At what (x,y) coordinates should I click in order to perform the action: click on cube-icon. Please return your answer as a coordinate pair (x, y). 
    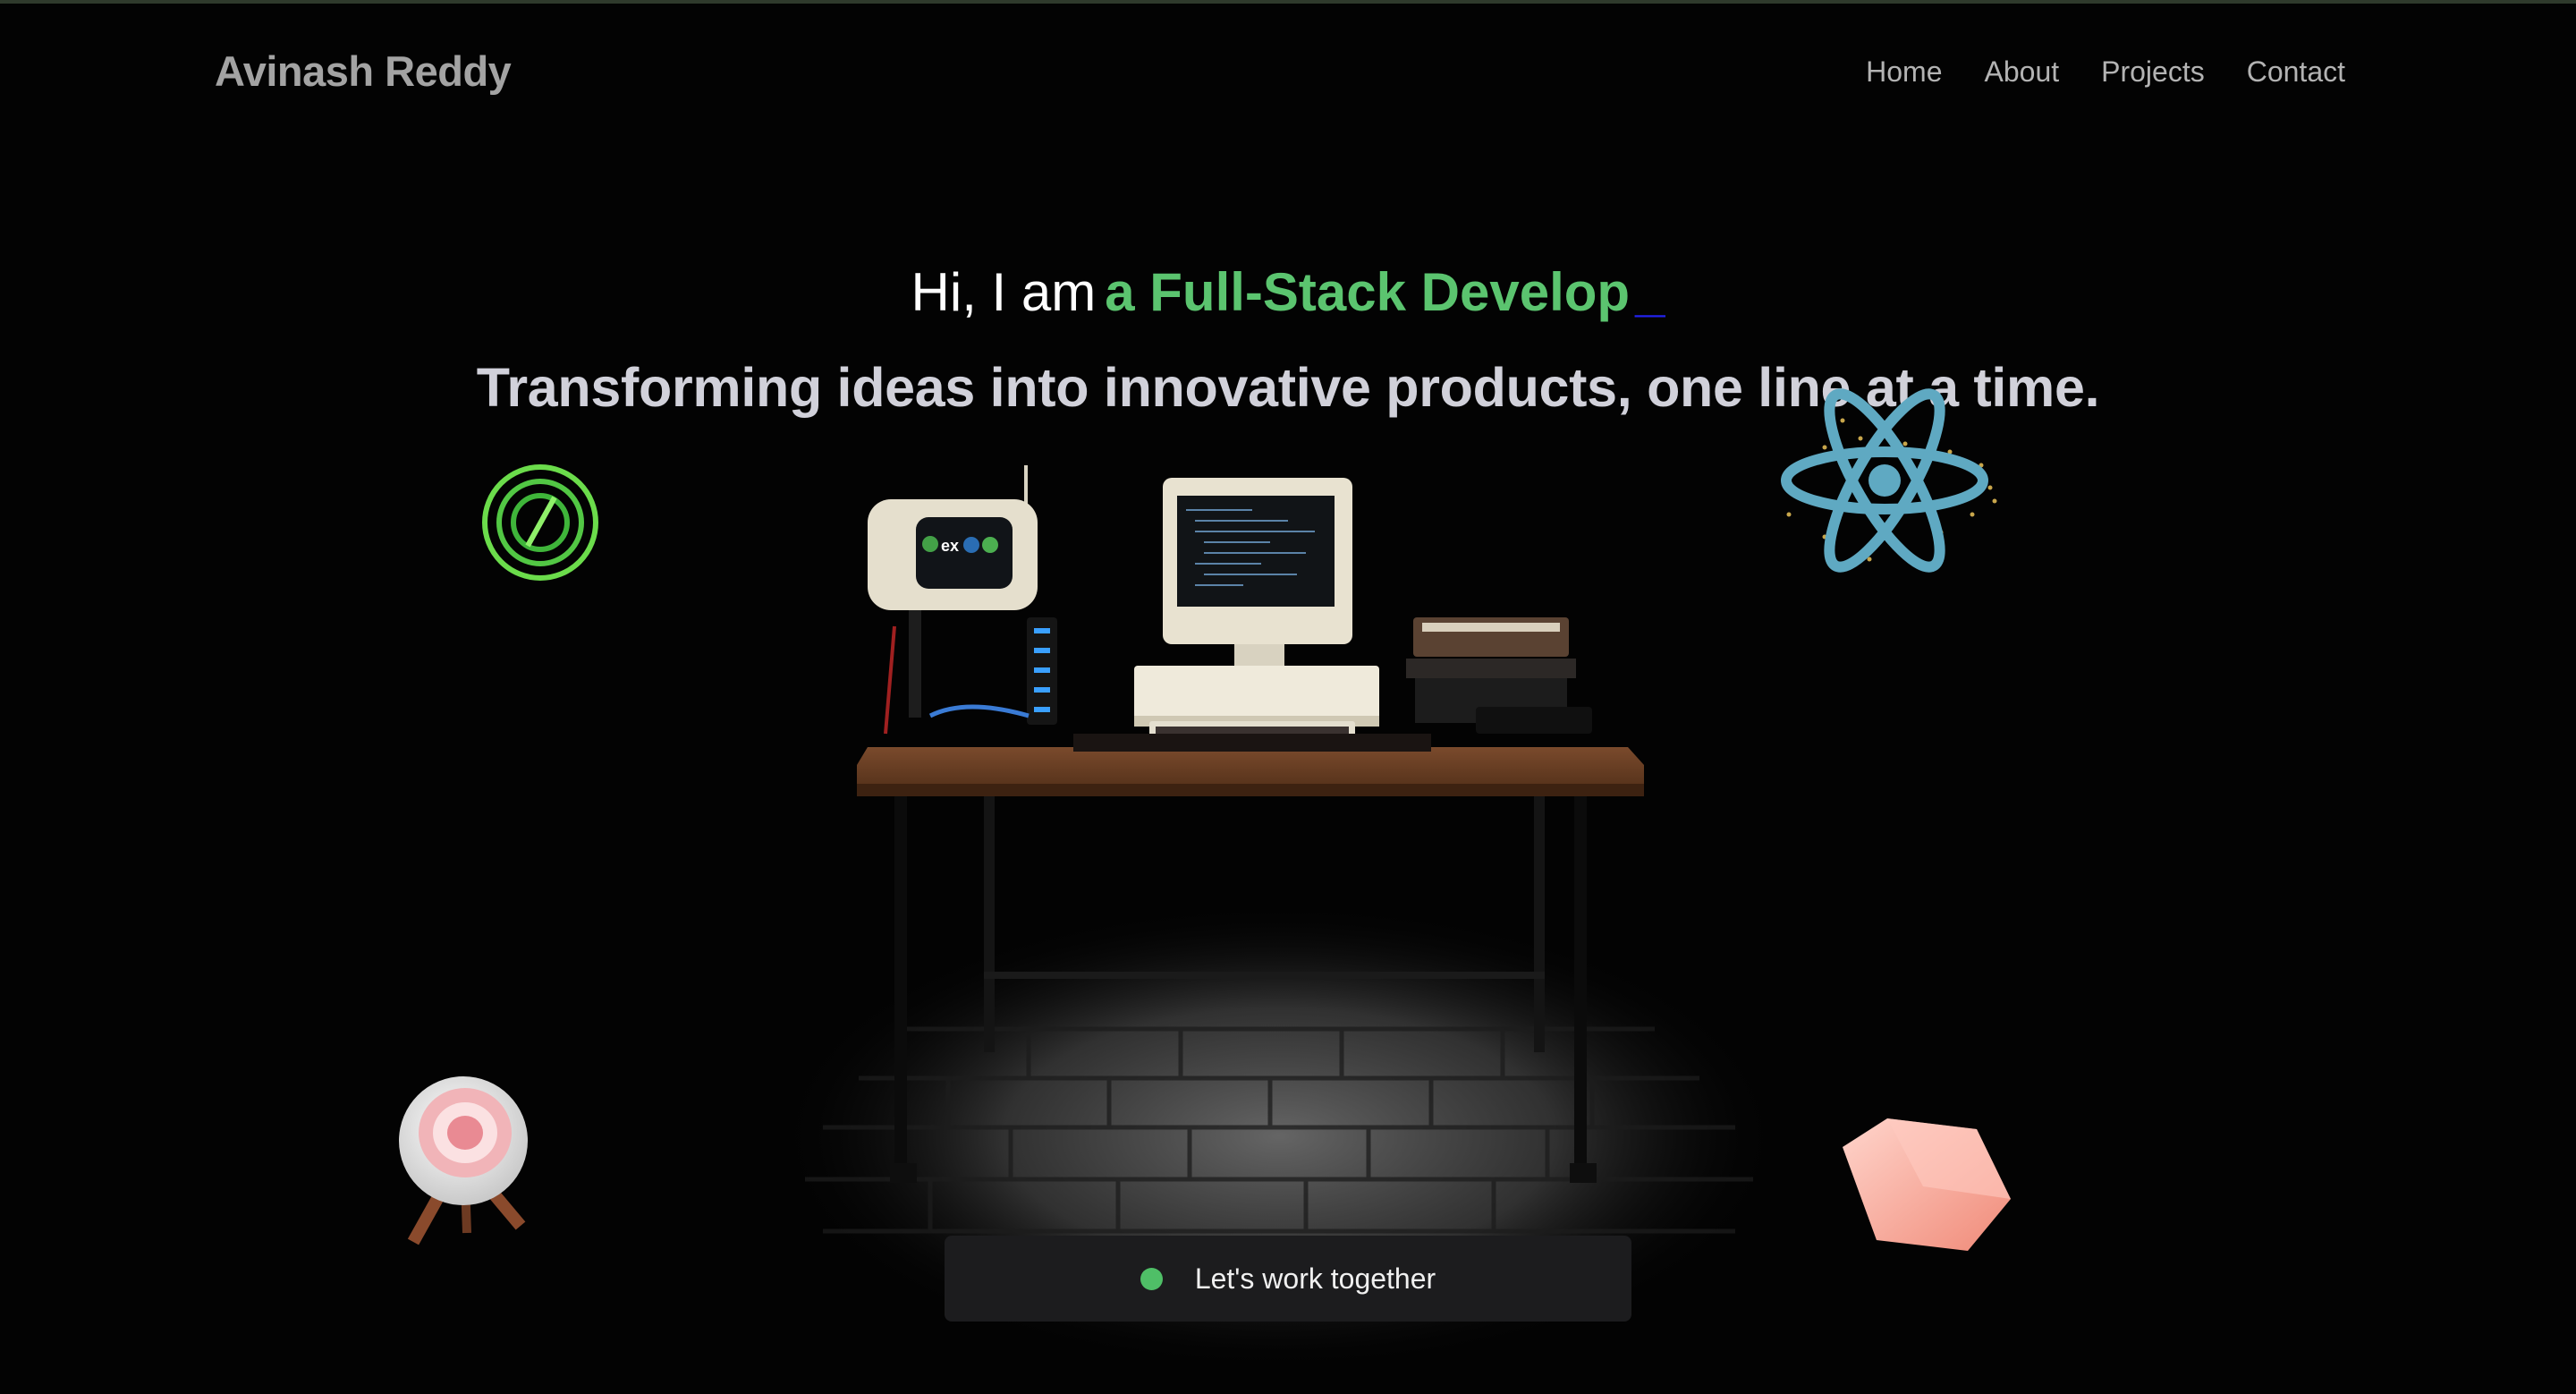
    Looking at the image, I should click on (1927, 1185).